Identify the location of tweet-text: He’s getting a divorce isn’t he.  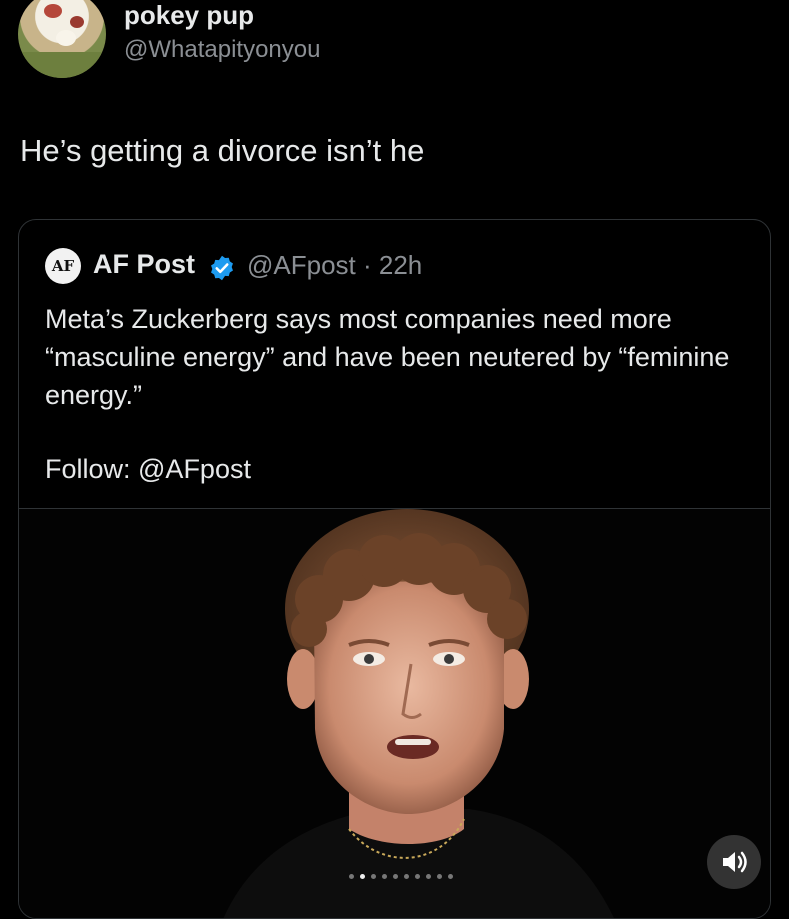
(222, 150).